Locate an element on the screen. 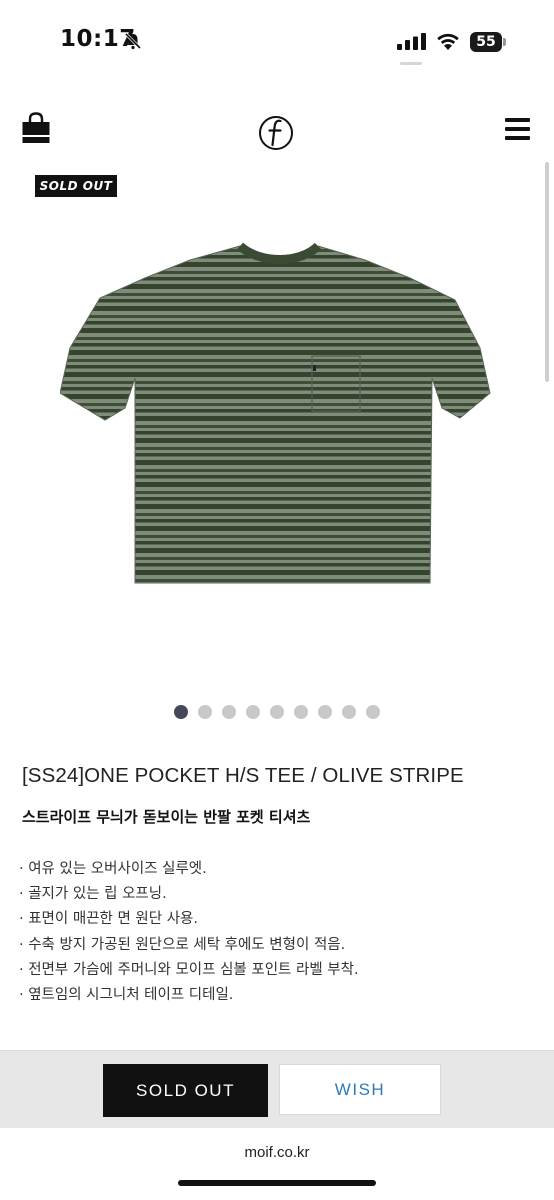  shopping-bag-icon is located at coordinates (36, 128).